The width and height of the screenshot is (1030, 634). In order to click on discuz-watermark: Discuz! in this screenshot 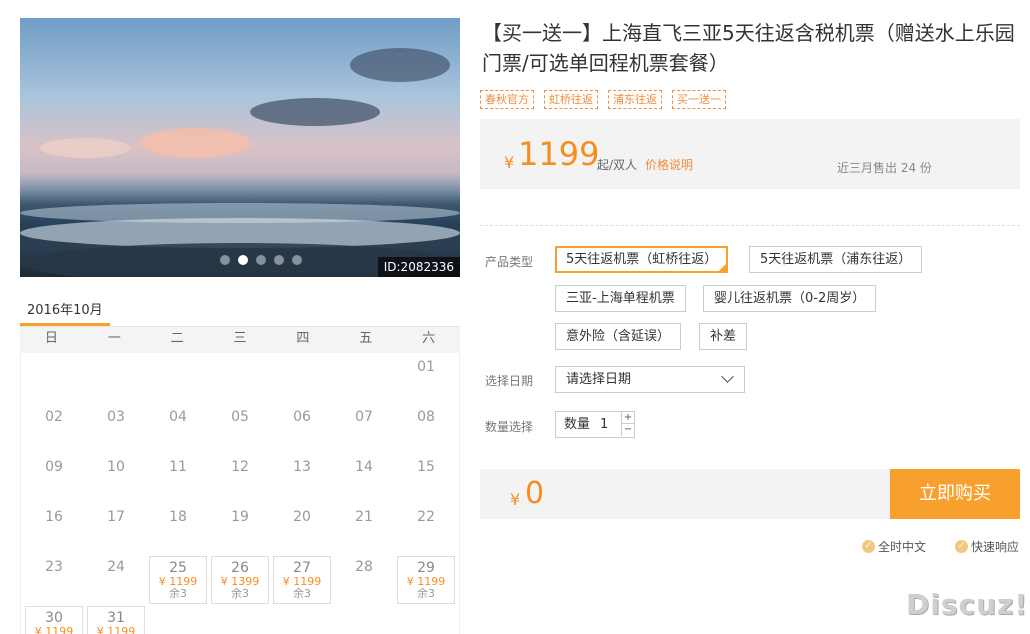, I will do `click(967, 604)`.